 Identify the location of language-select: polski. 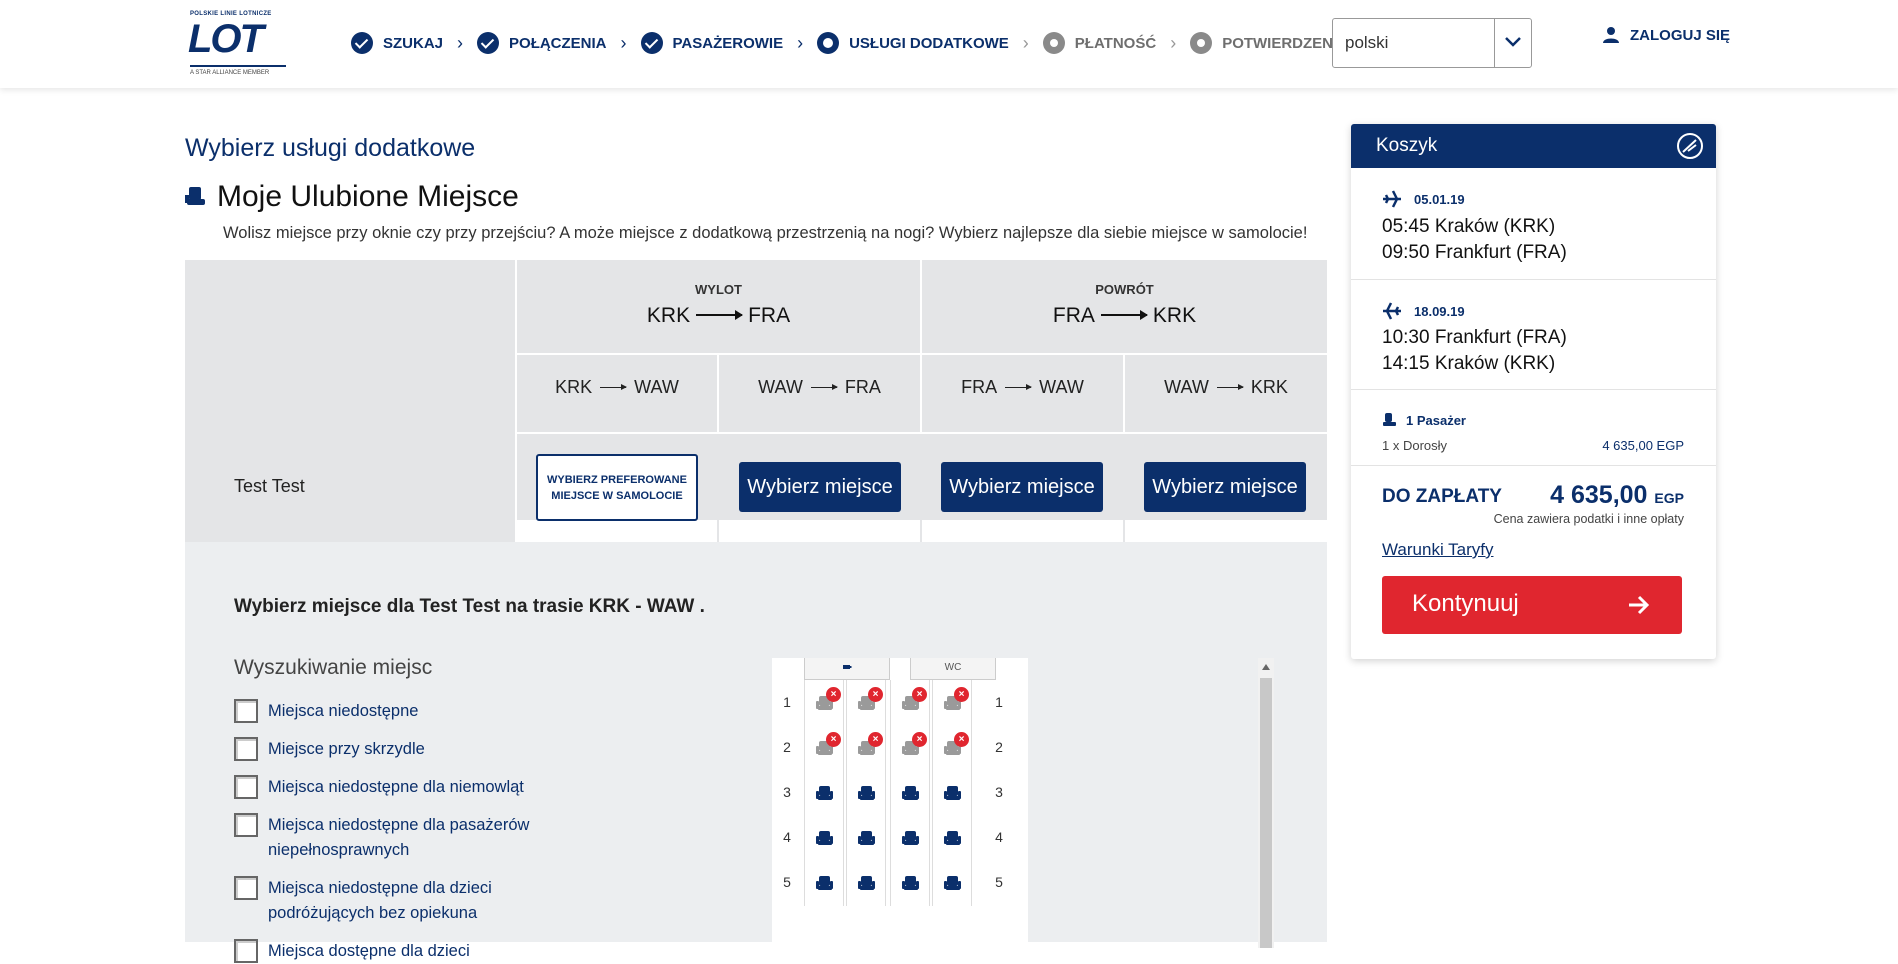
(1432, 43).